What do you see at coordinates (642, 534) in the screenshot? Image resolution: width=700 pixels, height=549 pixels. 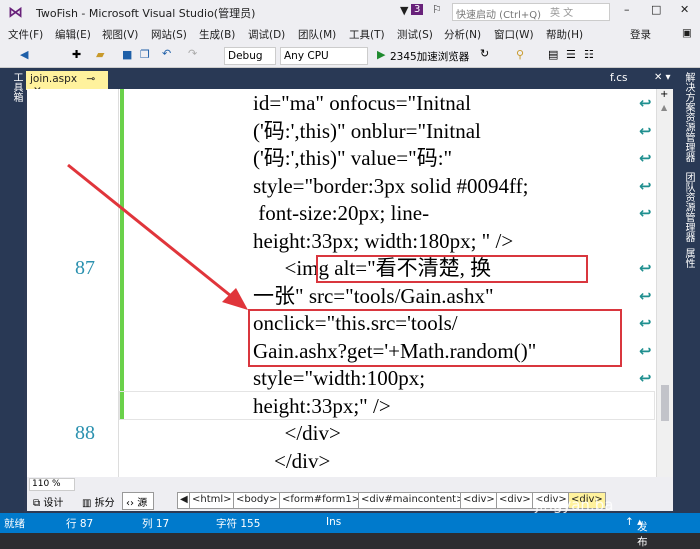 I see `publish-label: 发布` at bounding box center [642, 534].